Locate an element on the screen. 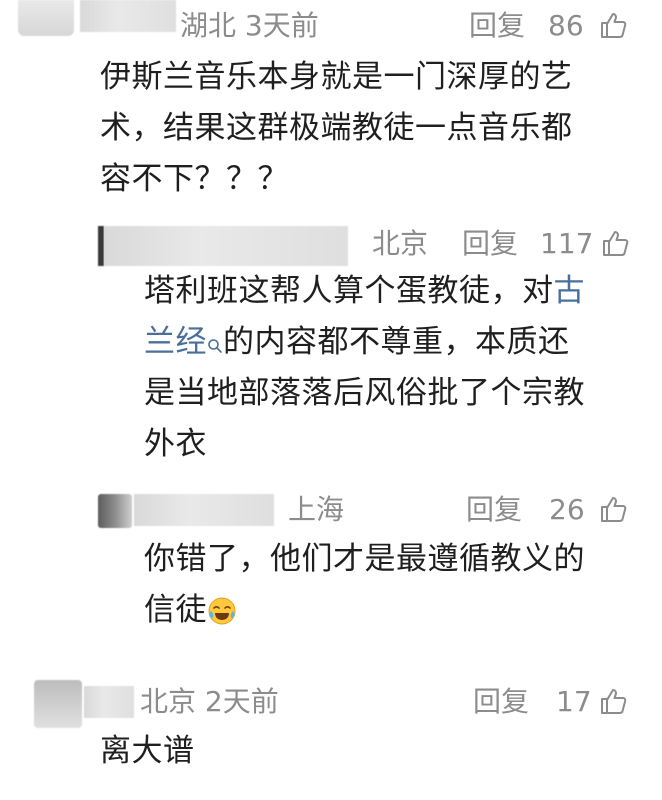 The height and width of the screenshot is (800, 662). like-count: 17 is located at coordinates (574, 701).